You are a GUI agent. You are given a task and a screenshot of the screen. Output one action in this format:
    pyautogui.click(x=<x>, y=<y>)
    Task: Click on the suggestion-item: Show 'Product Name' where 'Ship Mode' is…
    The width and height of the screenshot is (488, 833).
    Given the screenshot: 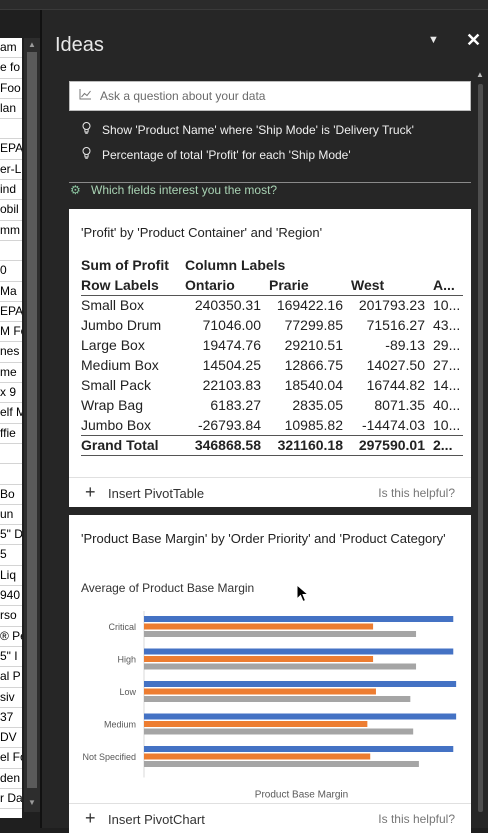 What is the action you would take?
    pyautogui.click(x=248, y=129)
    